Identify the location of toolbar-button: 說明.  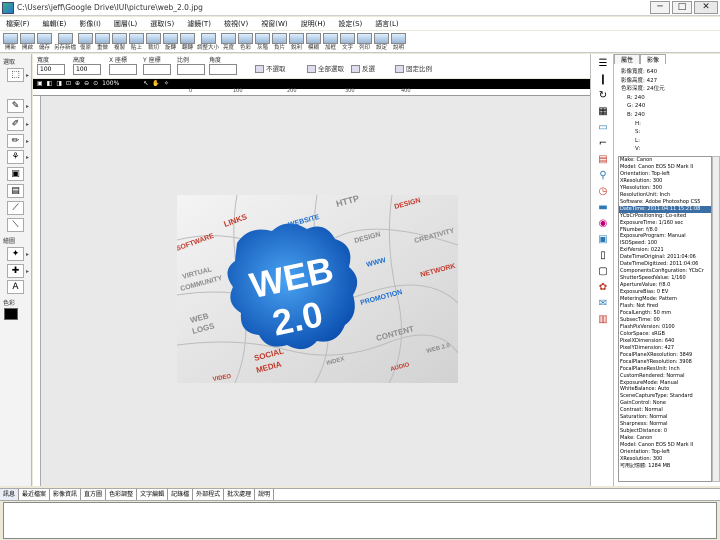
(399, 42).